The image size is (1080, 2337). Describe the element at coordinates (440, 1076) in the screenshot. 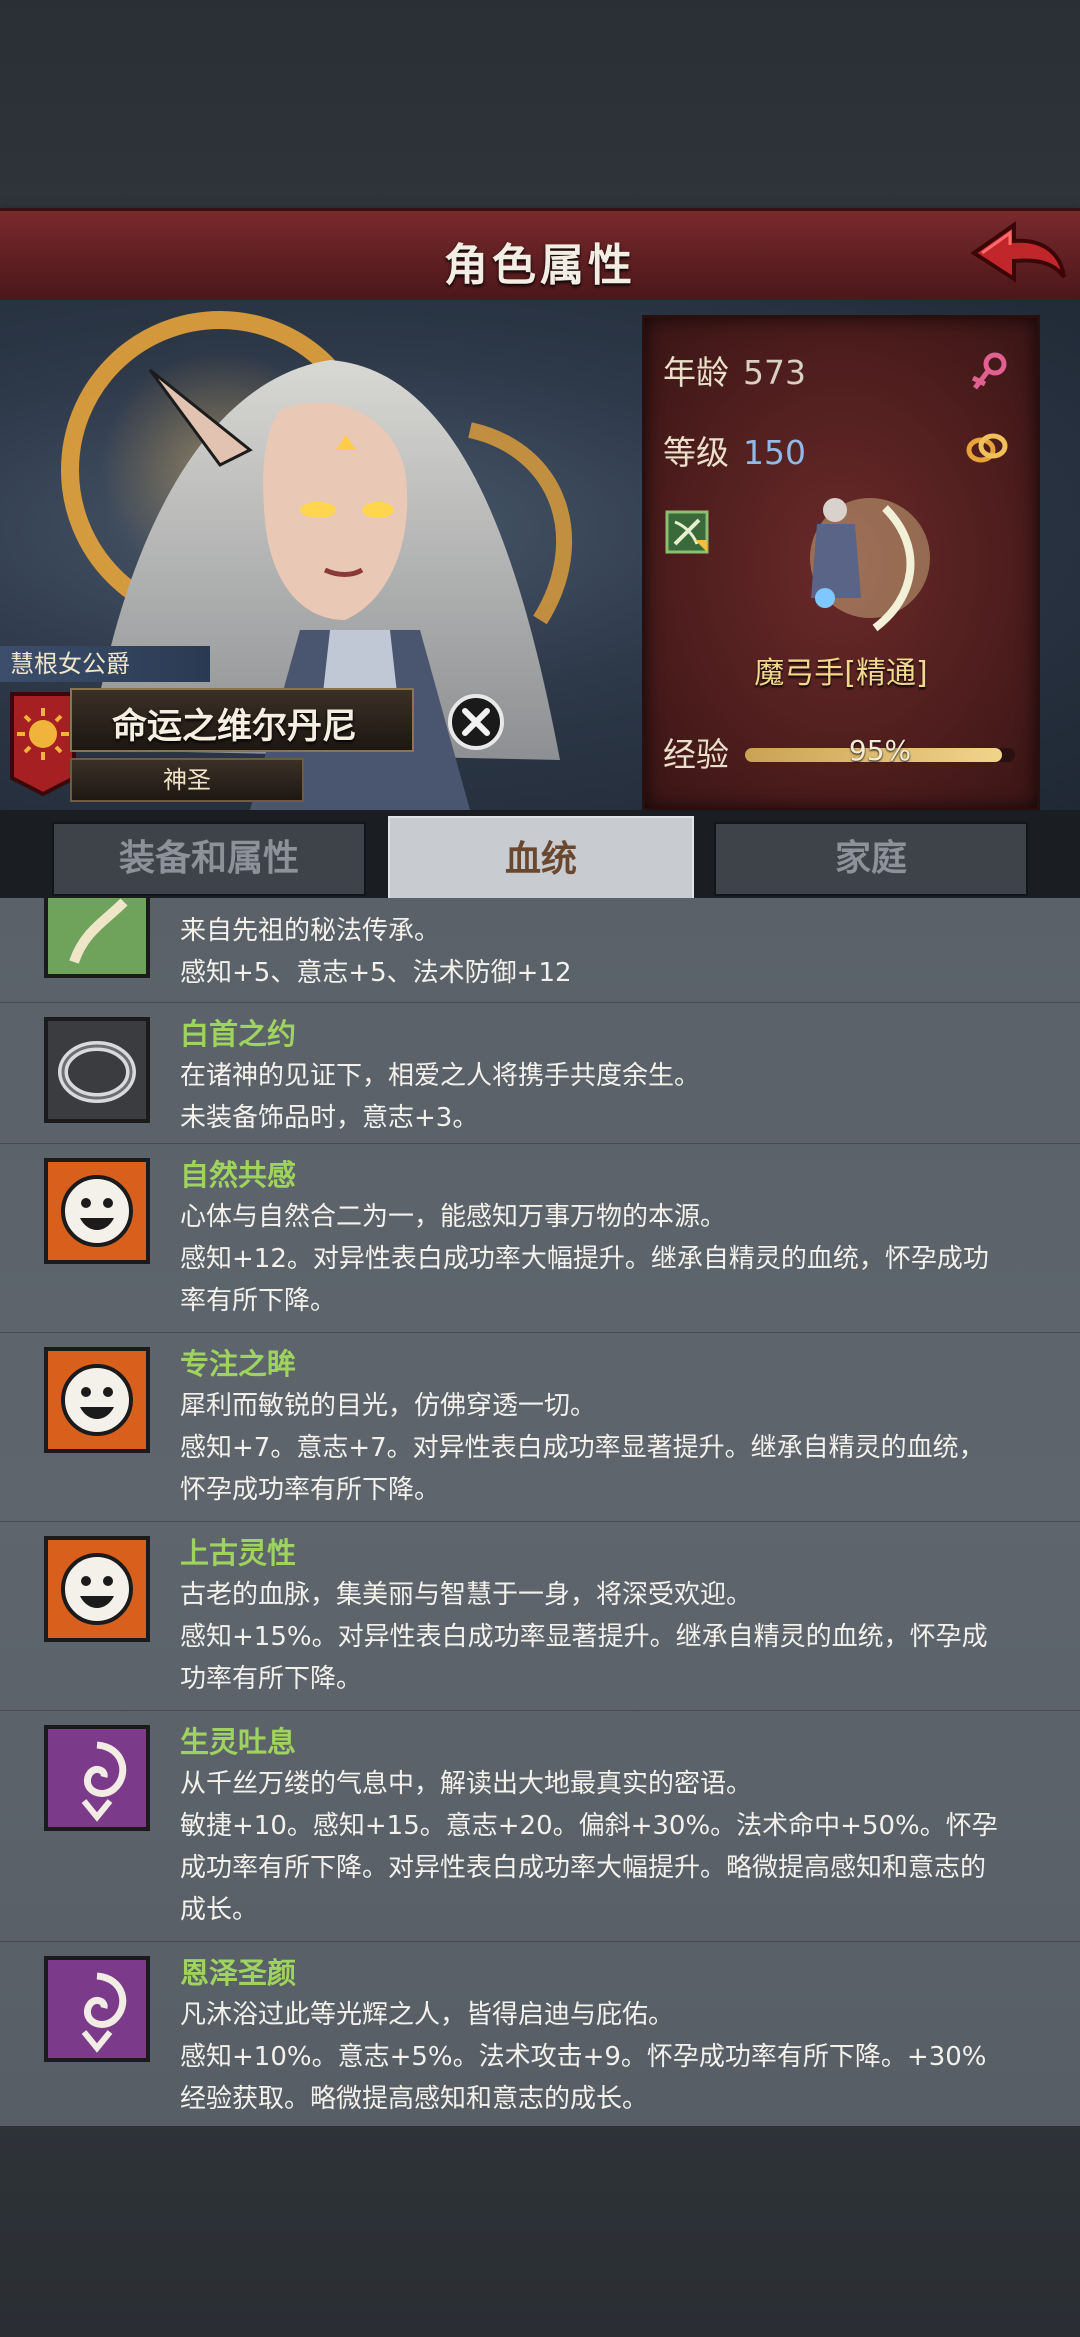

I see `trait-line: 在诸神的见证下，相爱之人将携手共度余生。` at that location.